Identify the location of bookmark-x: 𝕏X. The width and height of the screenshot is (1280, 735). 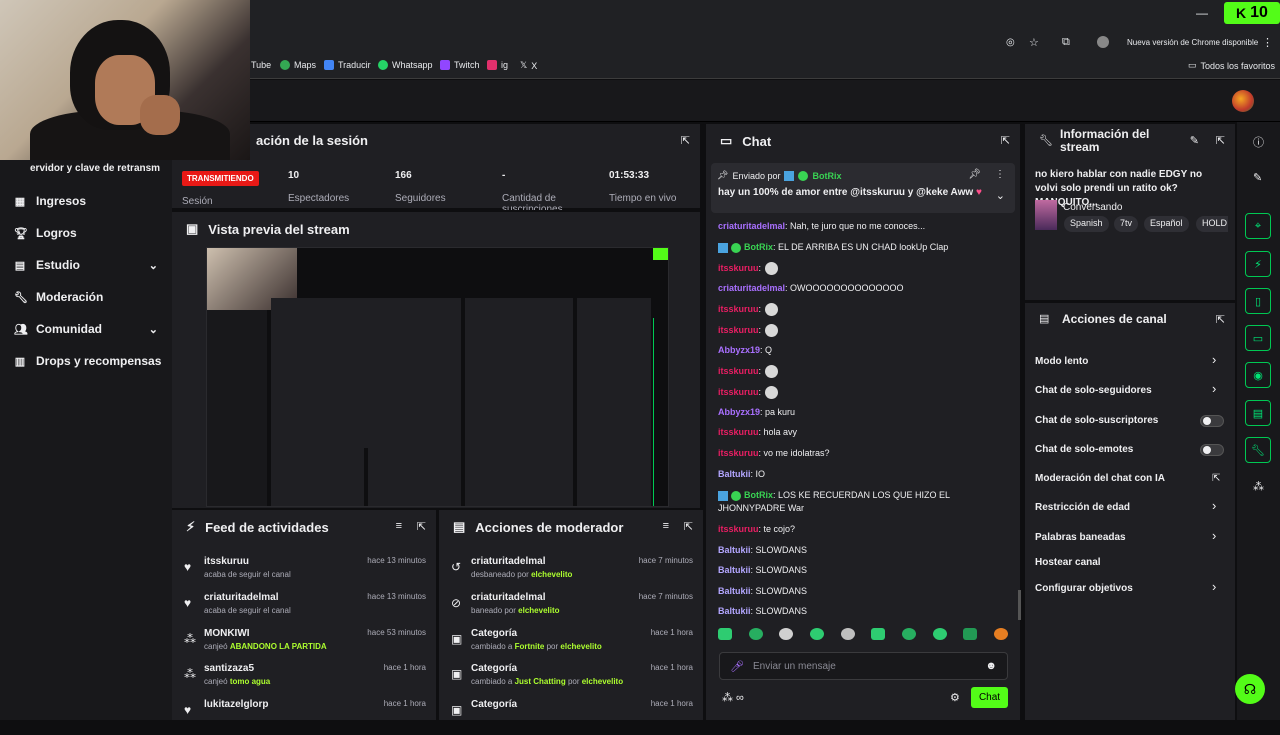
(528, 65).